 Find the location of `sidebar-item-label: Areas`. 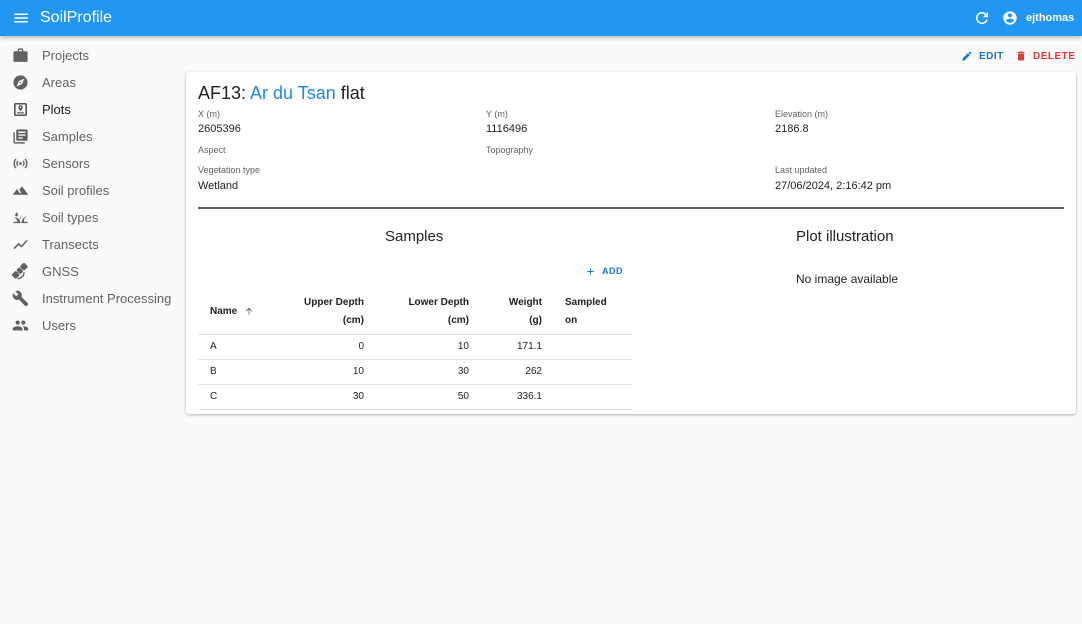

sidebar-item-label: Areas is located at coordinates (59, 82).